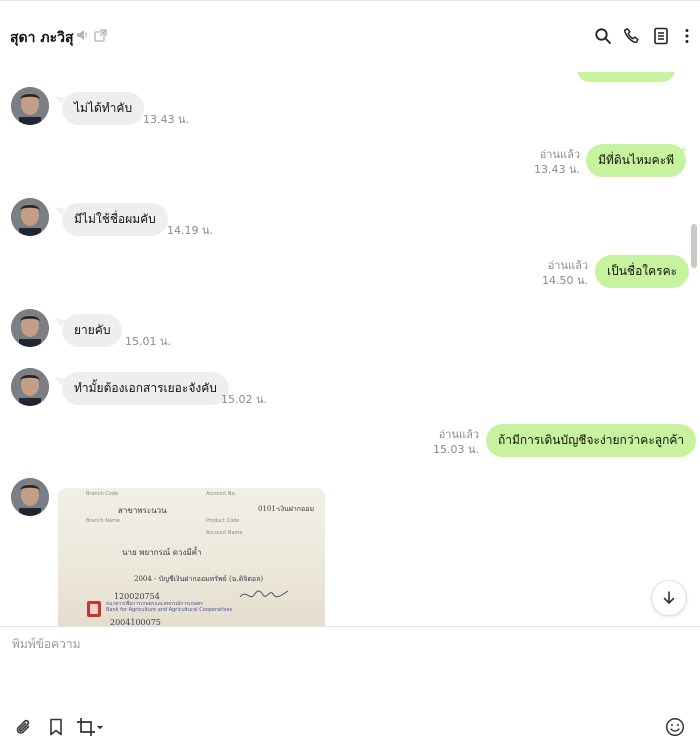 This screenshot has height=741, width=700. I want to click on message-meta: อ่านแล้ว 15.03 น., so click(456, 442).